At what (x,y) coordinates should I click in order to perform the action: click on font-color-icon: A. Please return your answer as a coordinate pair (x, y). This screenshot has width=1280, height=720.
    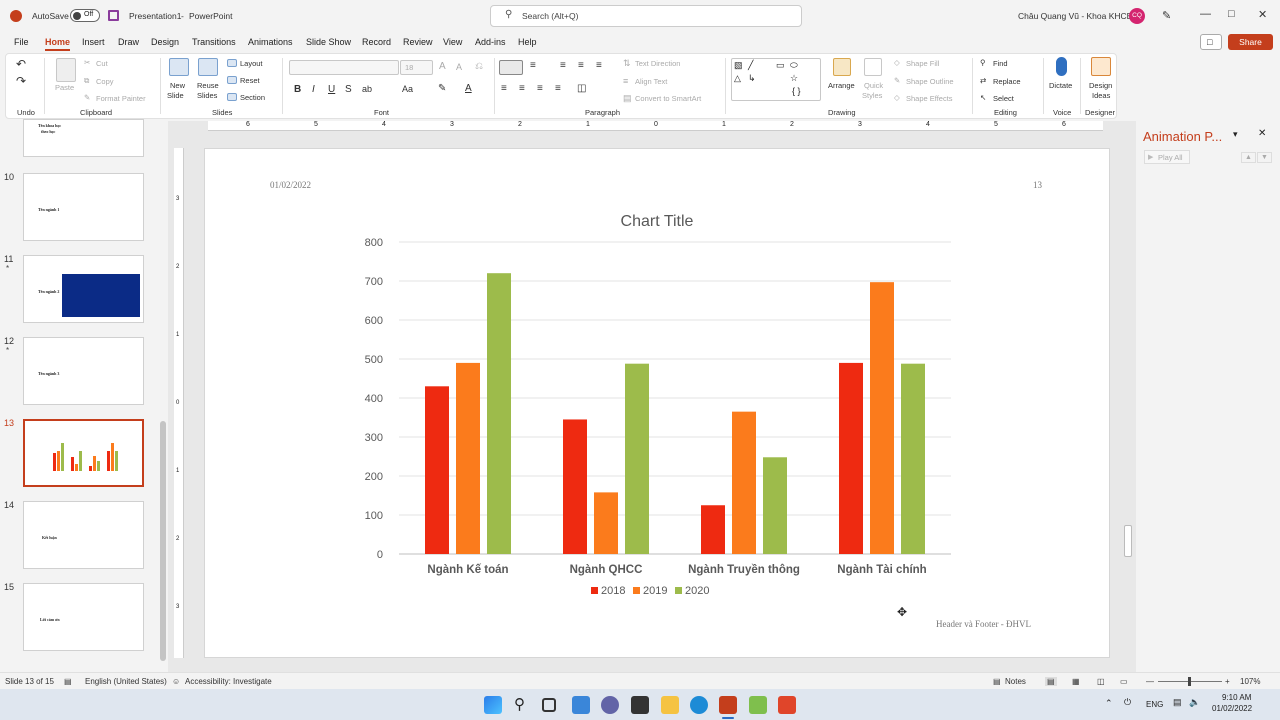
    Looking at the image, I should click on (468, 88).